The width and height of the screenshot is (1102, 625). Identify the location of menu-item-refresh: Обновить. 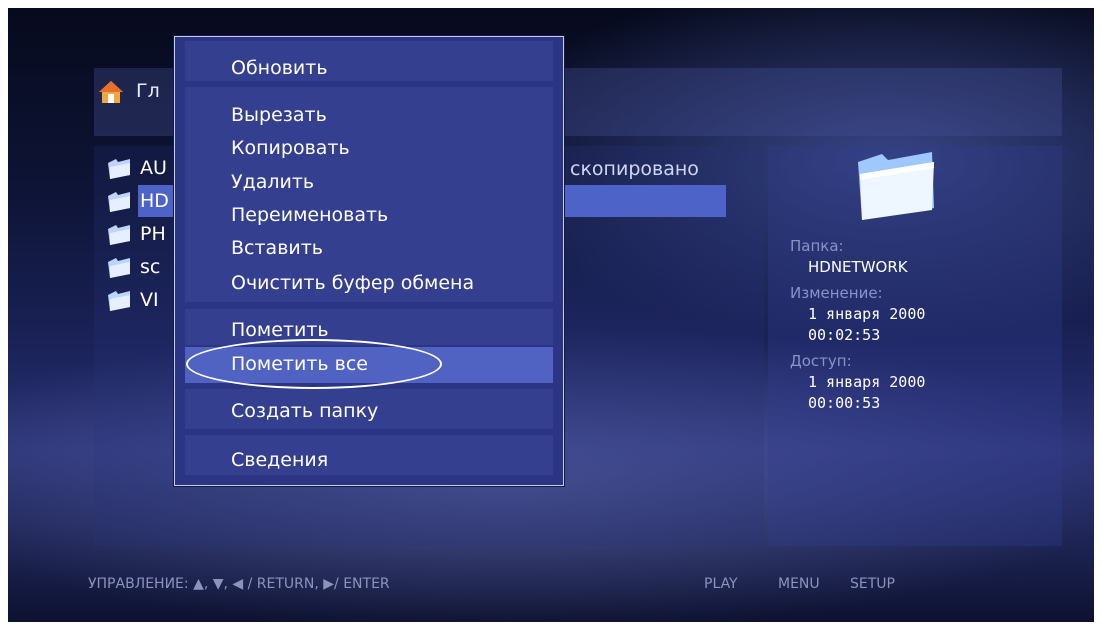
(279, 68).